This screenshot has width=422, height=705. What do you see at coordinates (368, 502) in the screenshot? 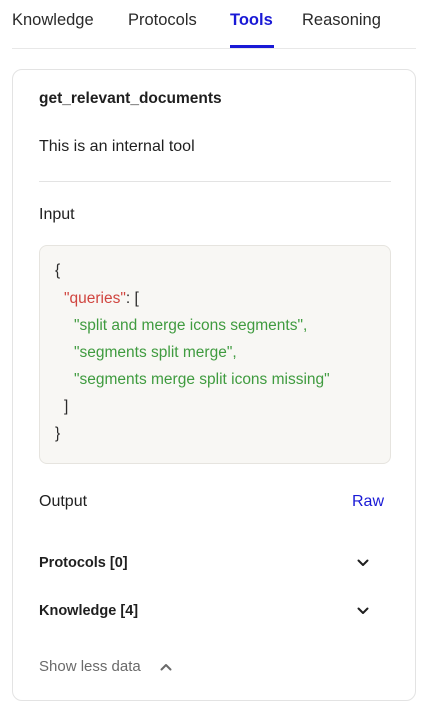
I see `raw-button: Raw` at bounding box center [368, 502].